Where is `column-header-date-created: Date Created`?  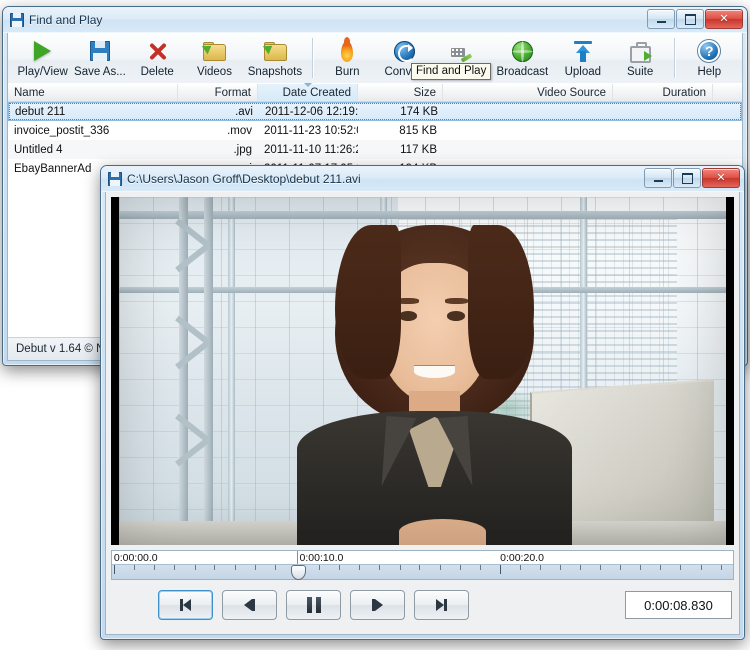
column-header-date-created: Date Created is located at coordinates (308, 92).